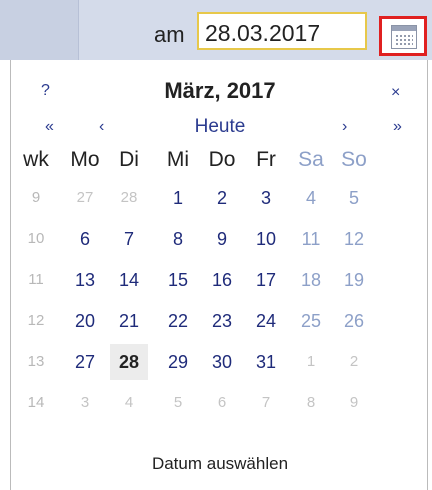 The image size is (432, 490). I want to click on day-cell: 13, so click(85, 280).